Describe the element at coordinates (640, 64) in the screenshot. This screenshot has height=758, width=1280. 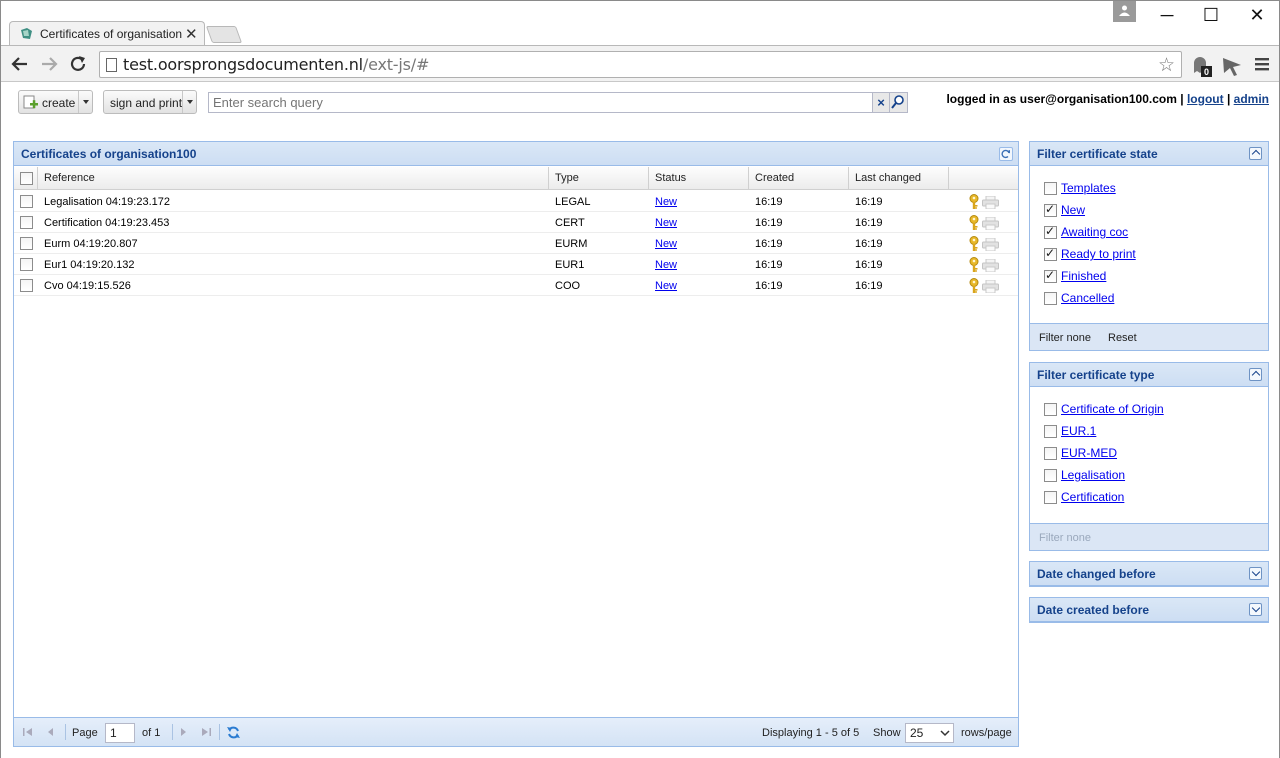
I see `address-bar: test.oorsprongsdocumenten.nl/ext-js/# ☆` at that location.